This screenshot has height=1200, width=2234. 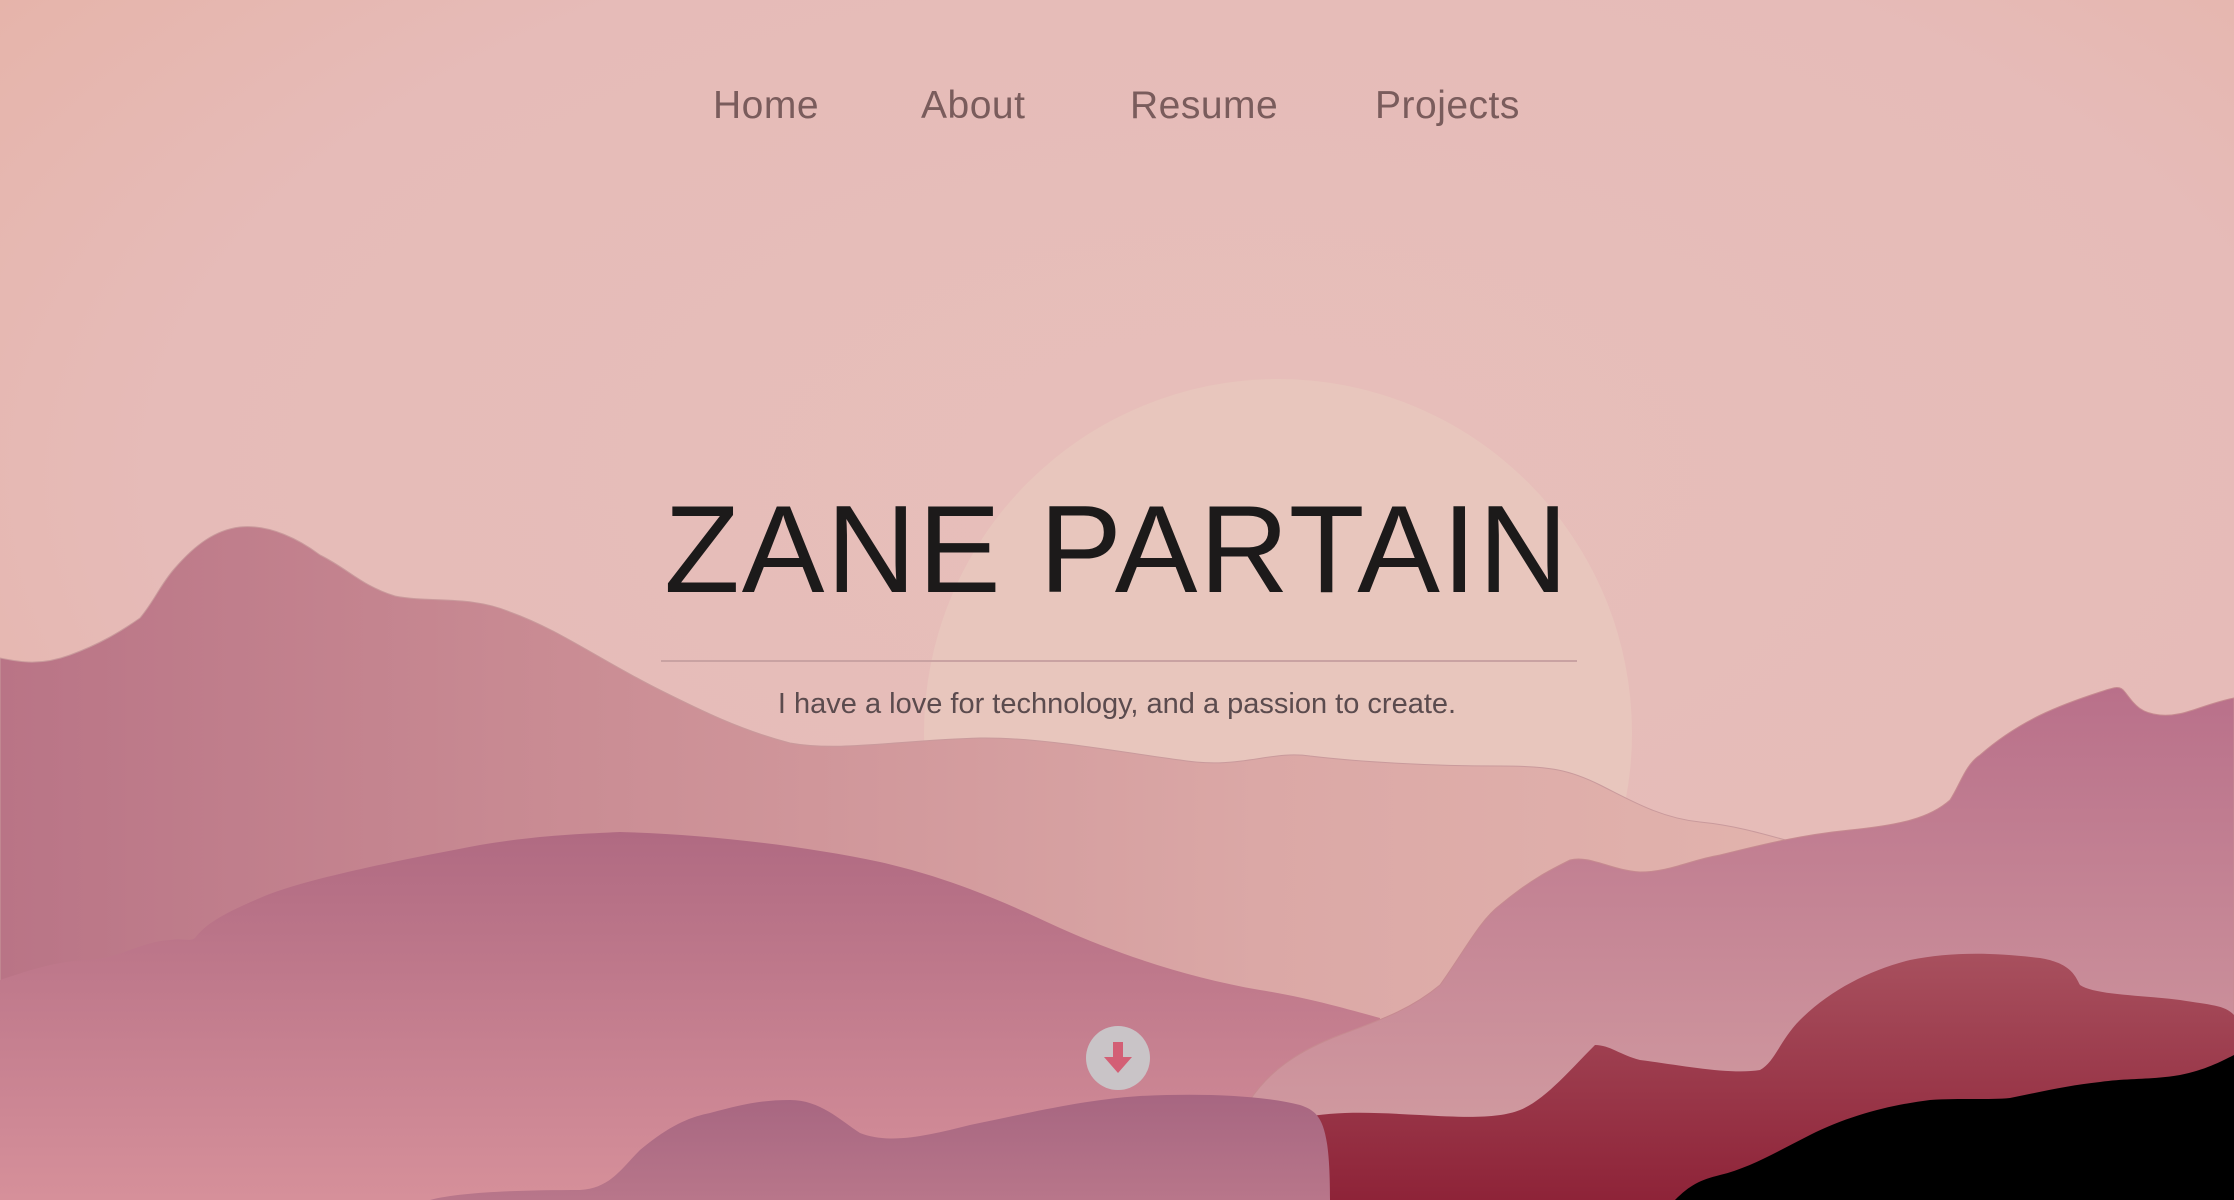 What do you see at coordinates (1117, 550) in the screenshot?
I see `hero-title: ZANE PARTAIN` at bounding box center [1117, 550].